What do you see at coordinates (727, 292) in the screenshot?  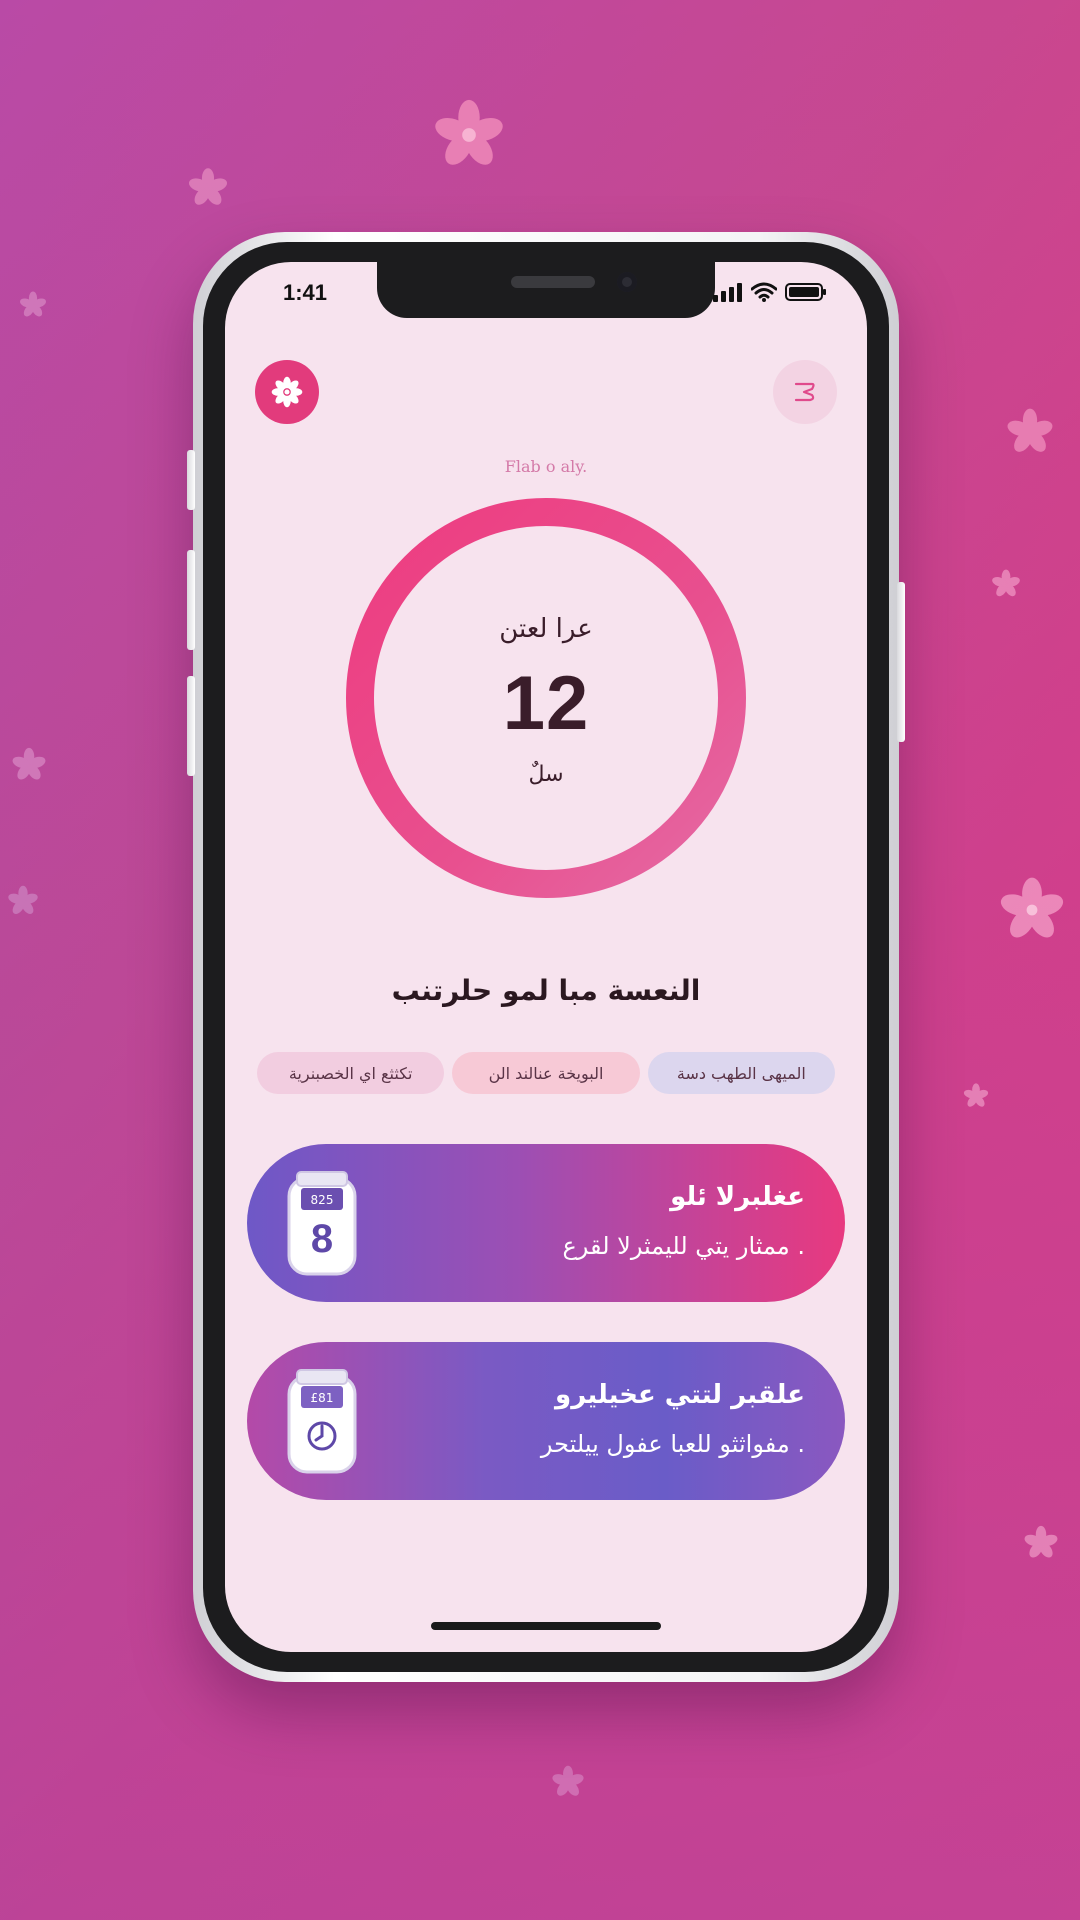 I see `signal-icon` at bounding box center [727, 292].